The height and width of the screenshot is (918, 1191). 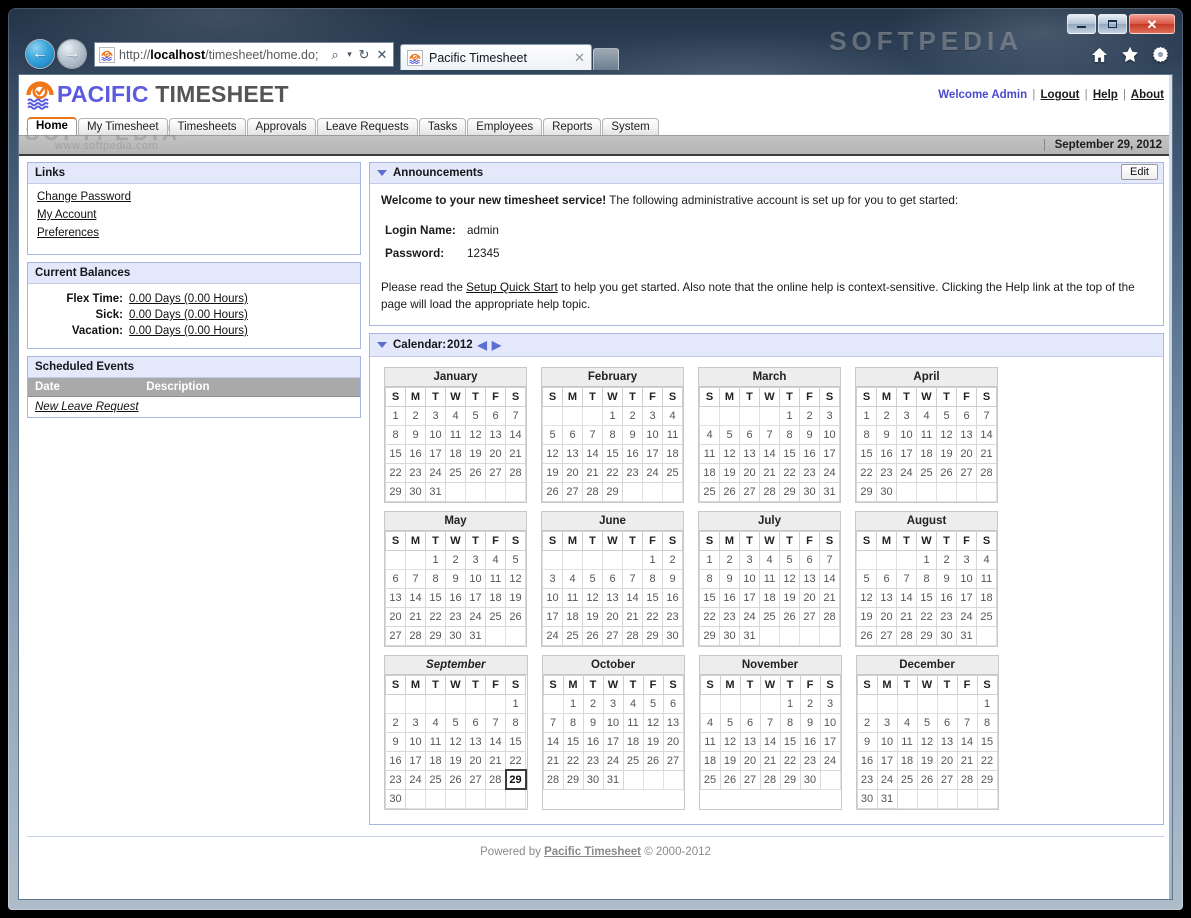 What do you see at coordinates (456, 665) in the screenshot?
I see `month-name: September` at bounding box center [456, 665].